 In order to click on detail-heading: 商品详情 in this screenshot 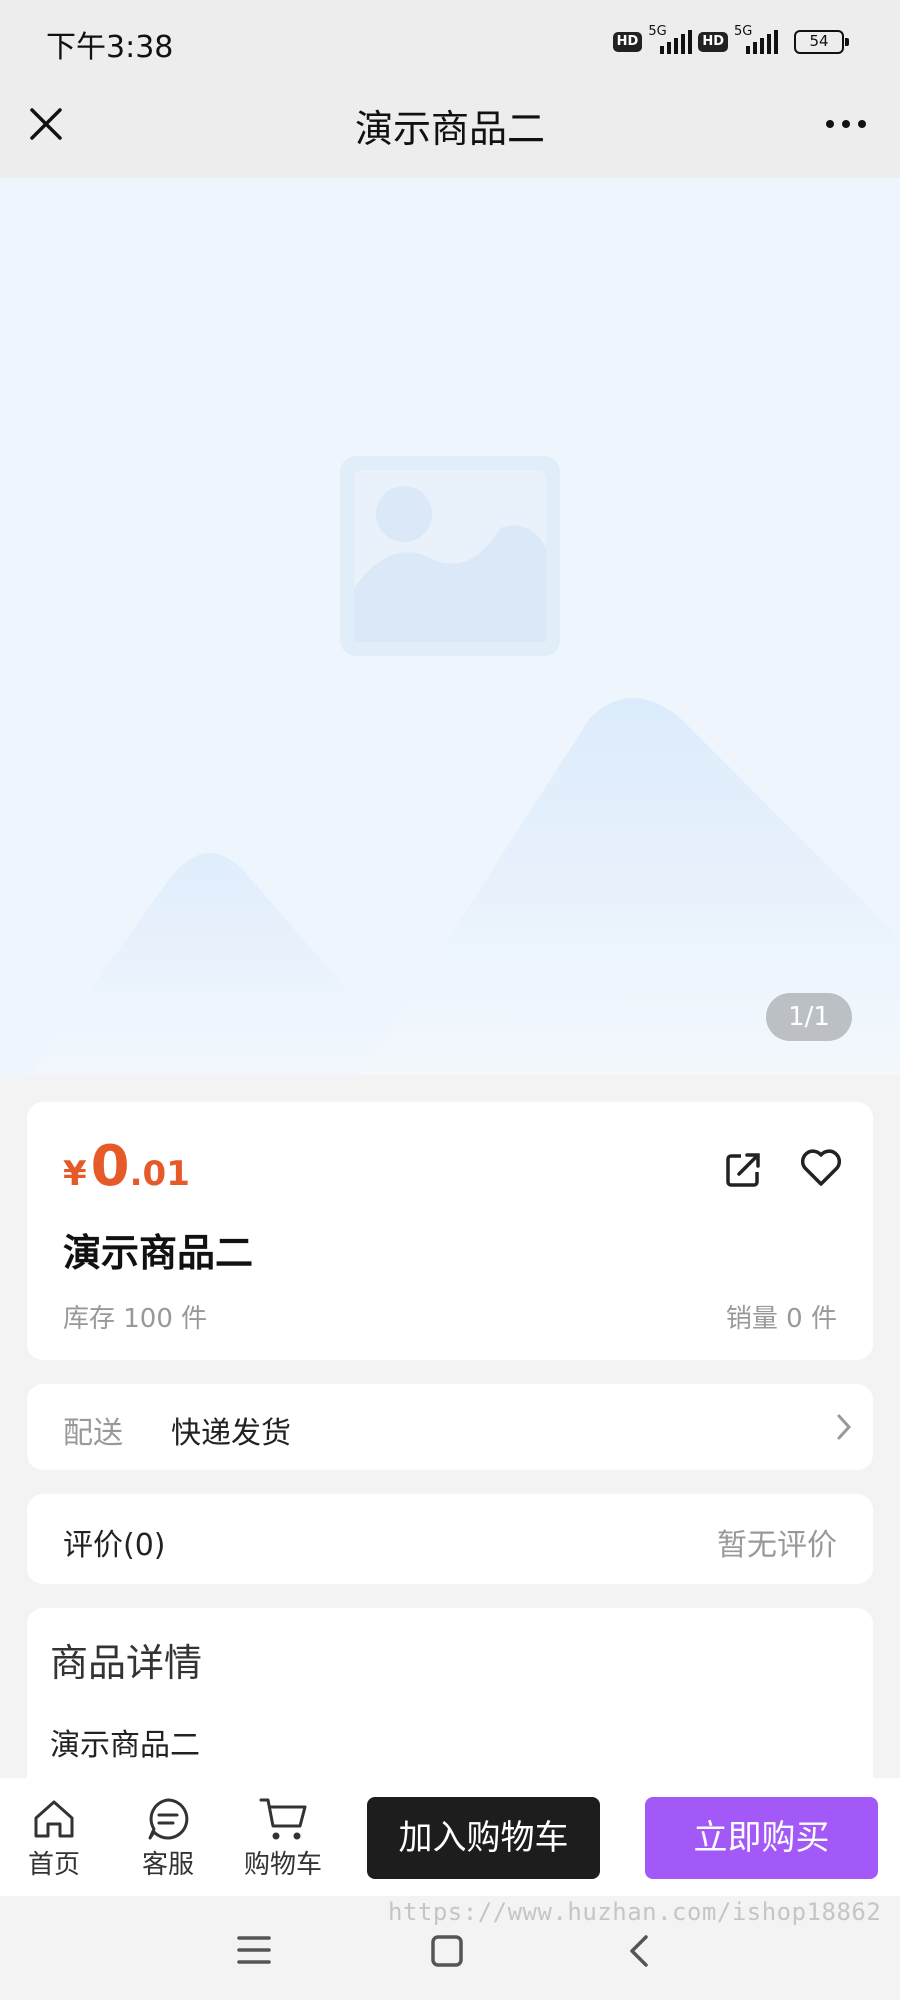, I will do `click(126, 1663)`.